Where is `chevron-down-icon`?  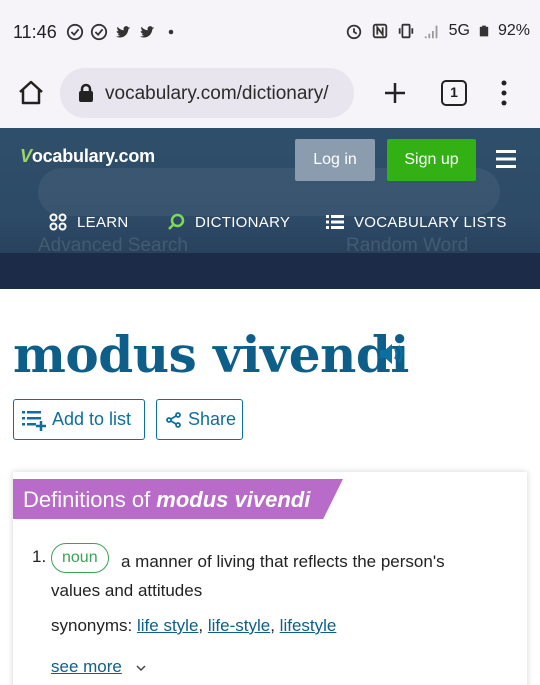 chevron-down-icon is located at coordinates (141, 668).